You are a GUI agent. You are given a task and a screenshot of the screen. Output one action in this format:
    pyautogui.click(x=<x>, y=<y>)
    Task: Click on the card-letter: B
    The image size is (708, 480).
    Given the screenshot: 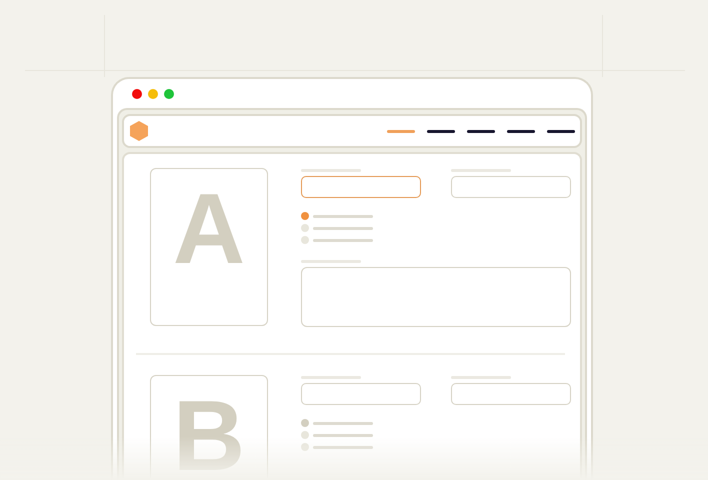 What is the action you would take?
    pyautogui.click(x=209, y=436)
    